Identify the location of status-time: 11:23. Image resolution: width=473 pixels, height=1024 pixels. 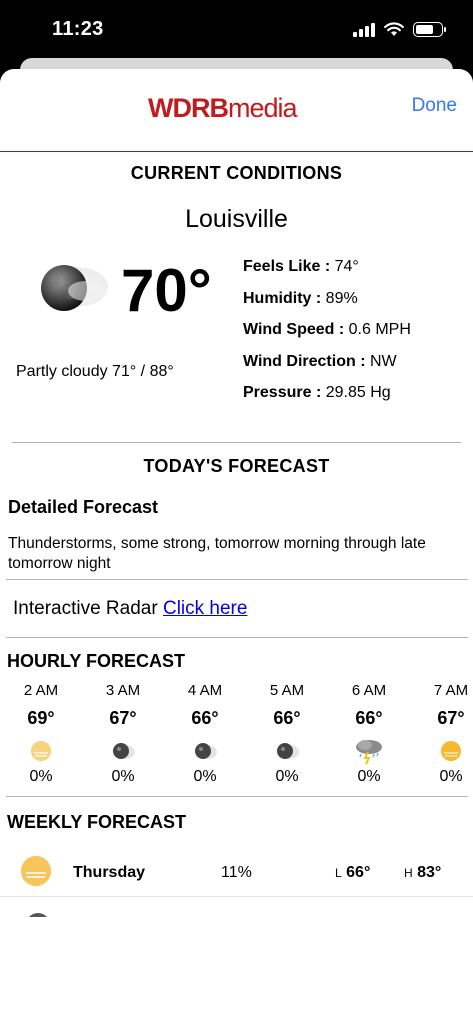
(78, 29).